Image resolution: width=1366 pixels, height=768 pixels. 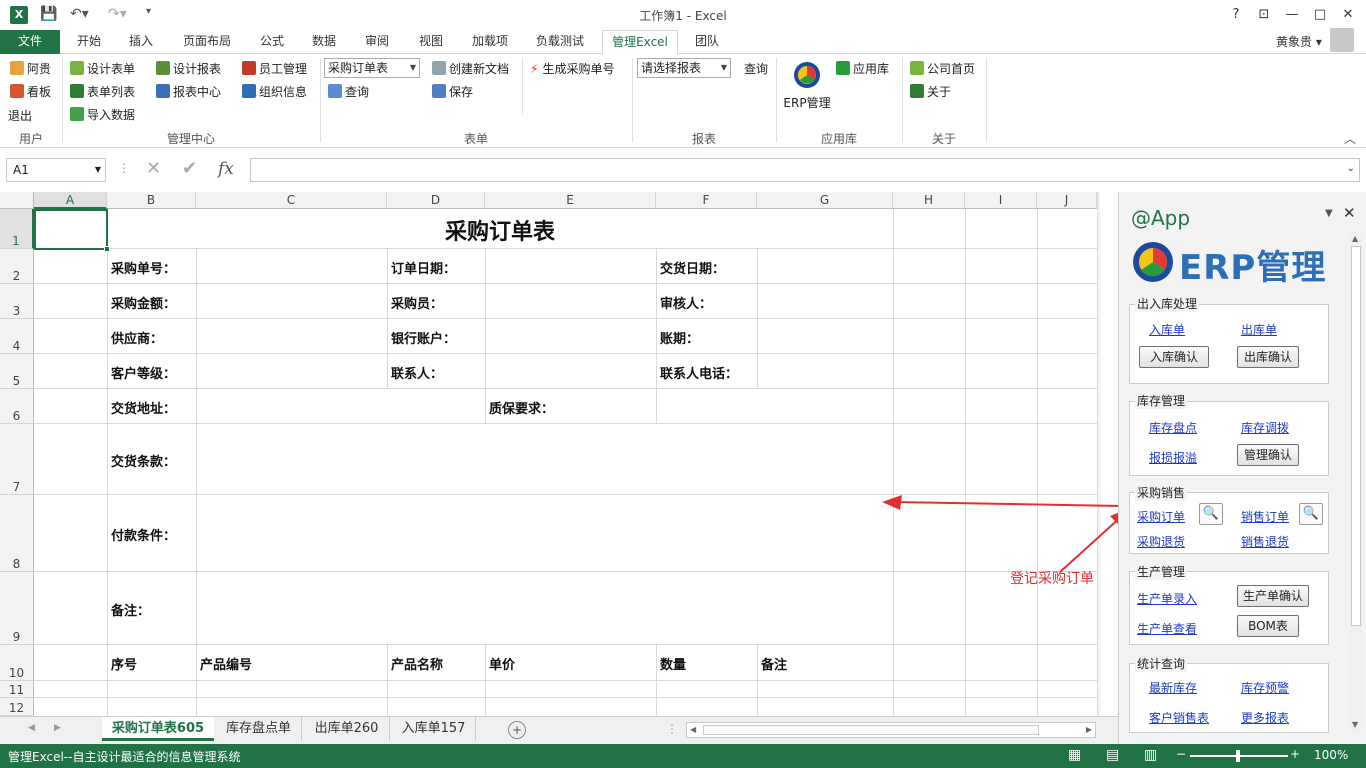 What do you see at coordinates (1264, 15) in the screenshot?
I see `ribbon-display-icon: ⊡` at bounding box center [1264, 15].